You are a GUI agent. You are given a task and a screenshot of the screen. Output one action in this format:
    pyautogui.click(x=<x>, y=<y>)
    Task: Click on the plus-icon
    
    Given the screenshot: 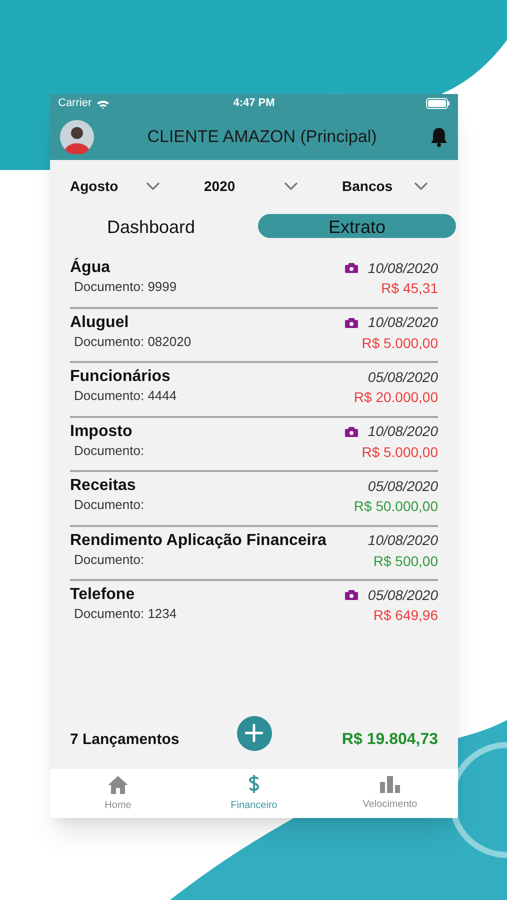 What is the action you would take?
    pyautogui.click(x=254, y=733)
    